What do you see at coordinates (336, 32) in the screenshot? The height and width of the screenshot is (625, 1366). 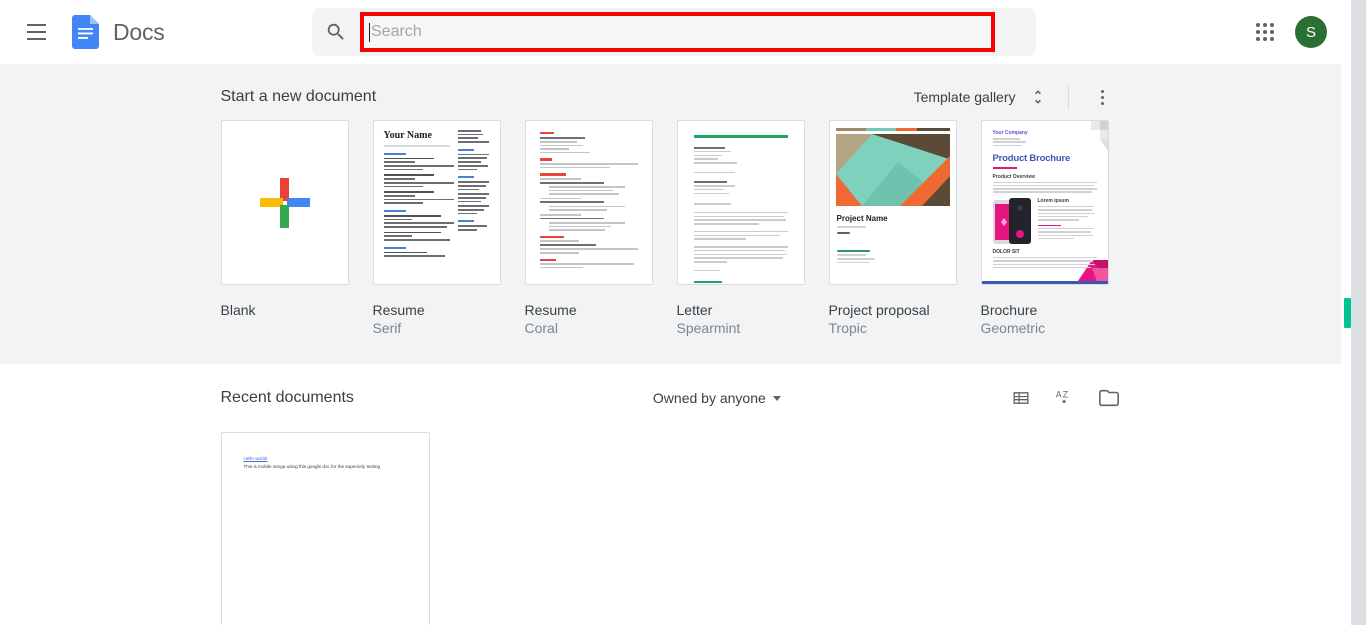 I see `search-icon` at bounding box center [336, 32].